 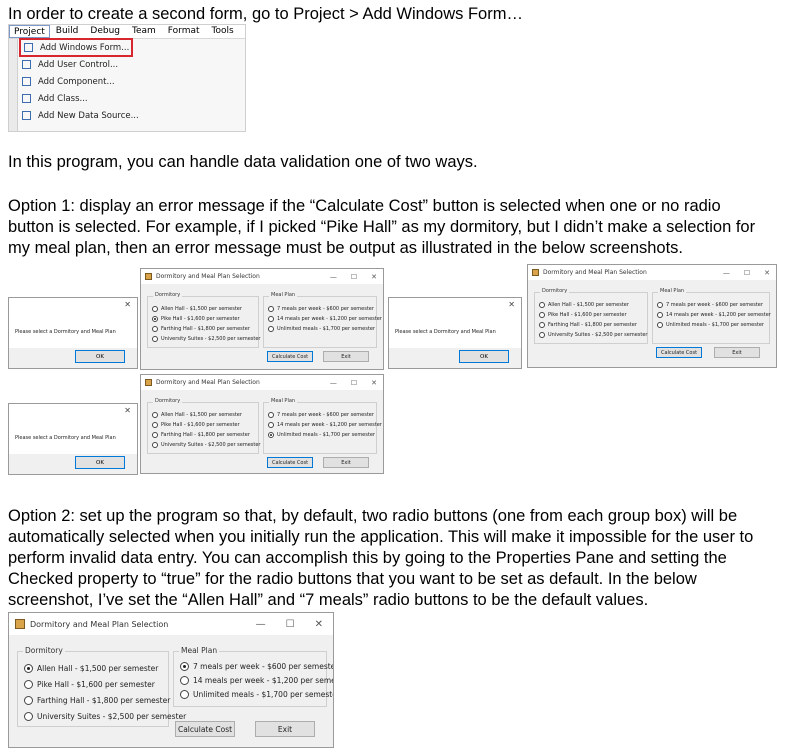 What do you see at coordinates (26, 81) in the screenshot?
I see `component-icon` at bounding box center [26, 81].